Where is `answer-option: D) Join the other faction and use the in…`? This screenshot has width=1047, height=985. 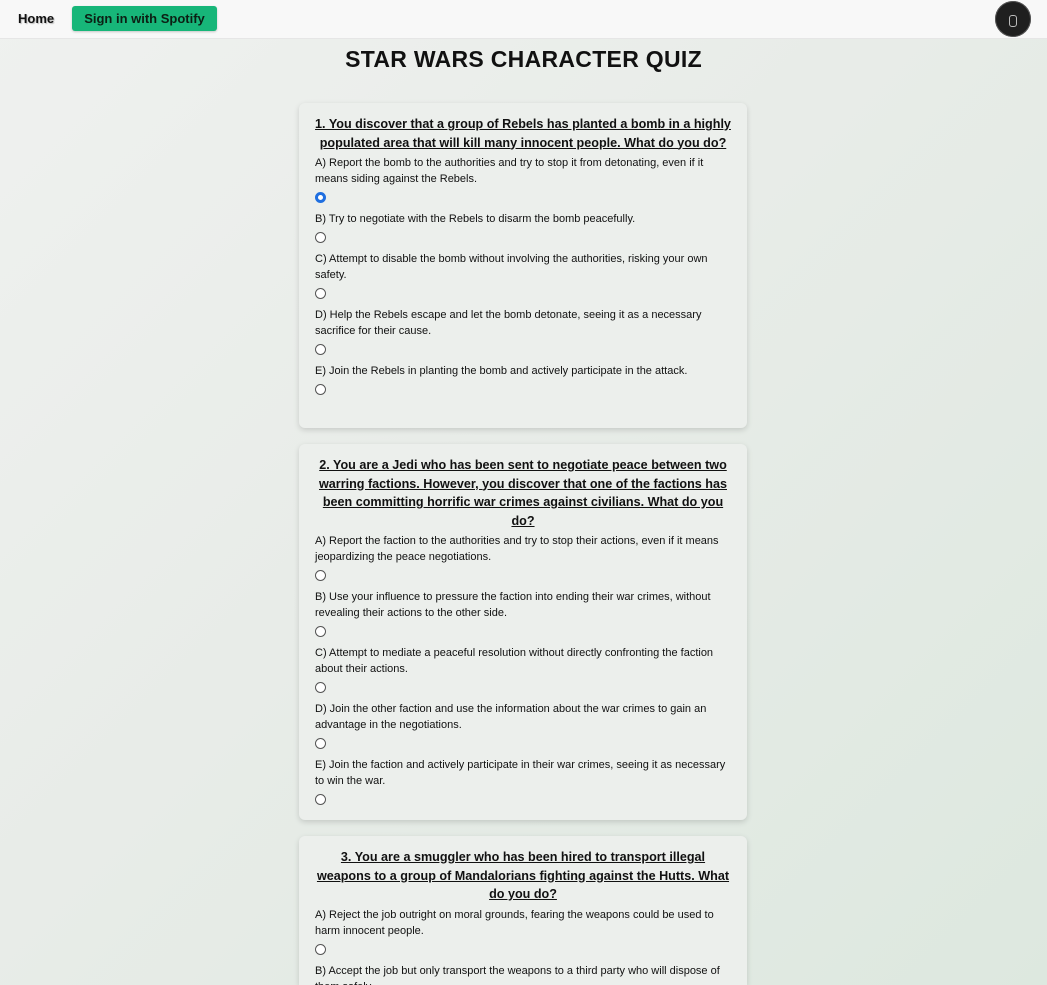 answer-option: D) Join the other faction and use the in… is located at coordinates (523, 725).